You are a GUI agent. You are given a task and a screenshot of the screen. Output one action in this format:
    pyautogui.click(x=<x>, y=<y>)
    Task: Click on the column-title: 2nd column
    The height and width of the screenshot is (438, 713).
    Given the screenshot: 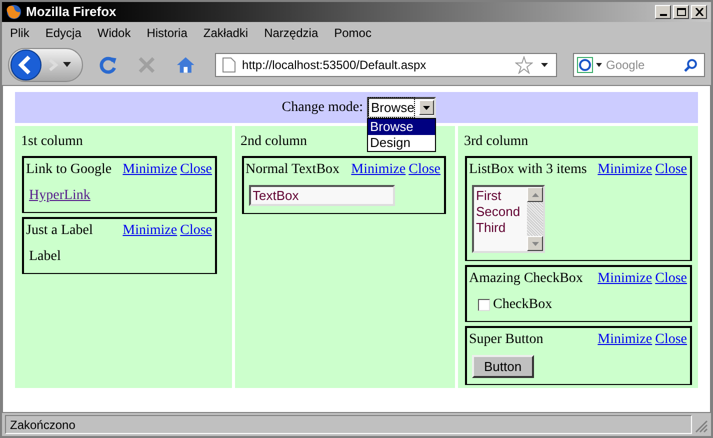 What is the action you would take?
    pyautogui.click(x=273, y=142)
    